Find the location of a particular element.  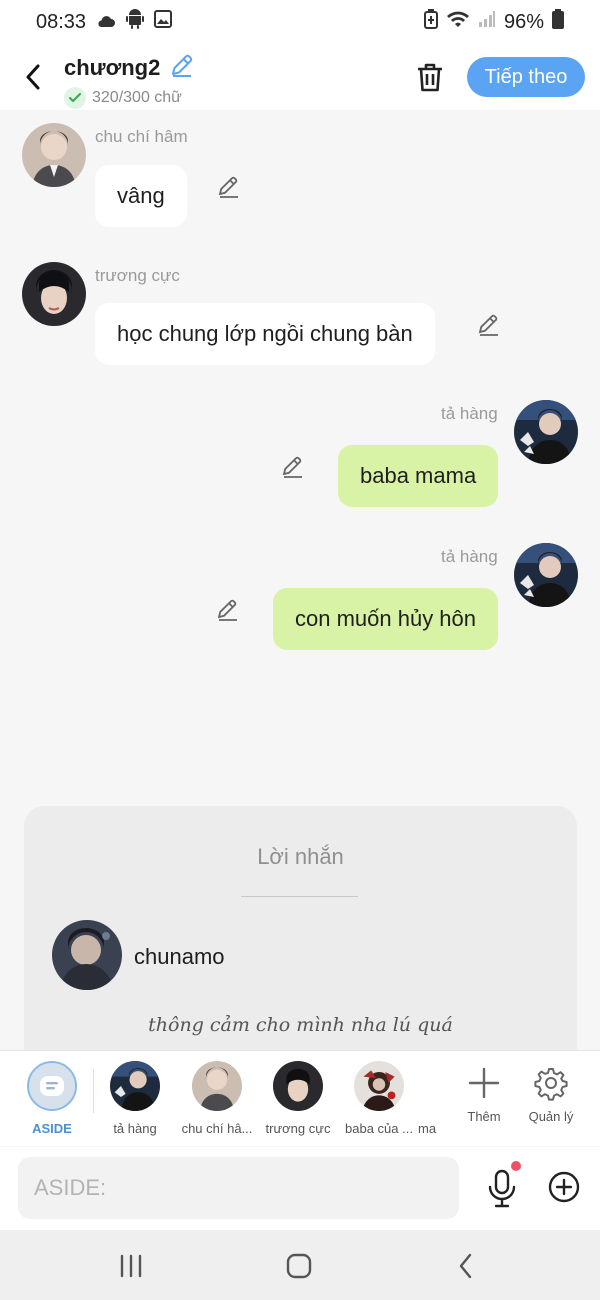

trash-icon is located at coordinates (430, 77).